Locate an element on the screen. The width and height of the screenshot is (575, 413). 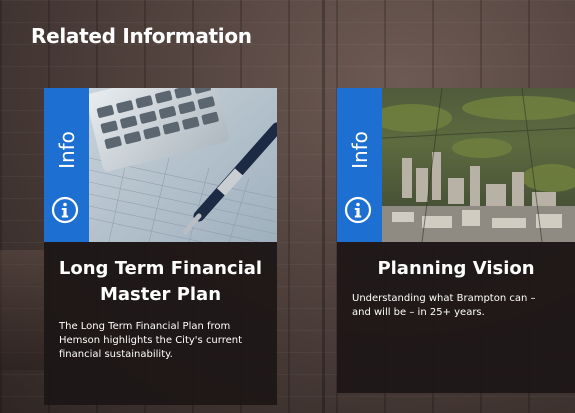
card-title: Planning Vision is located at coordinates (456, 269).